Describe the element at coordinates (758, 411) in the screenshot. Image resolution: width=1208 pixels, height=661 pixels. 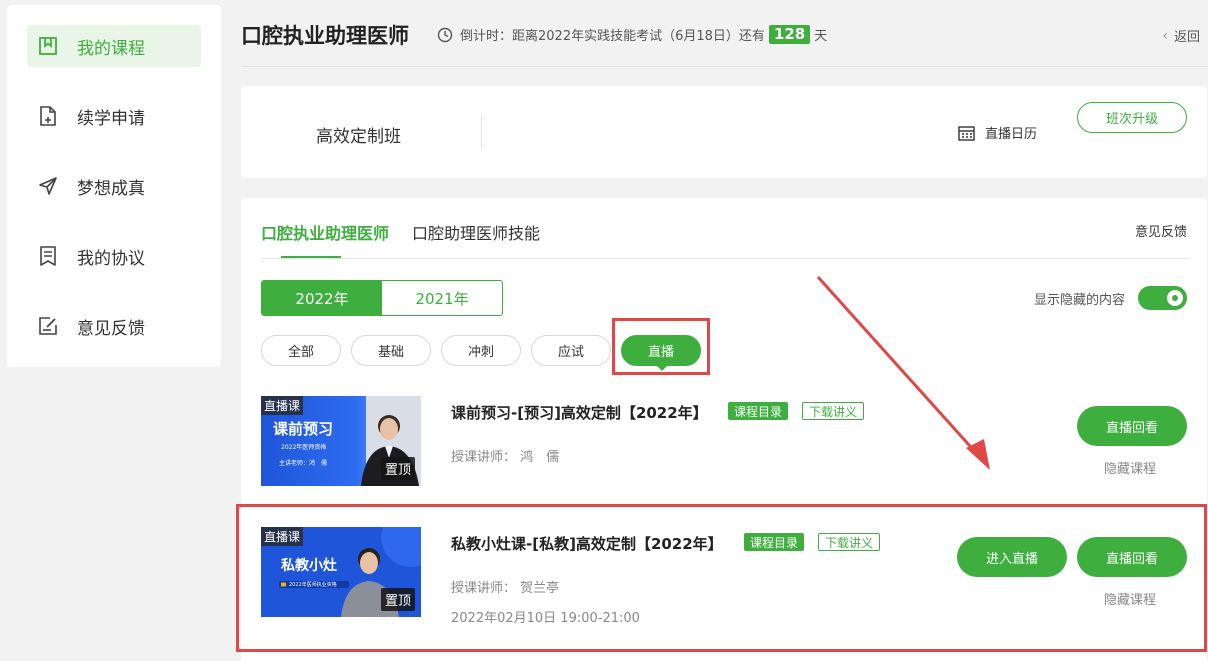
I see `course-catalog-button: 课程目录` at that location.